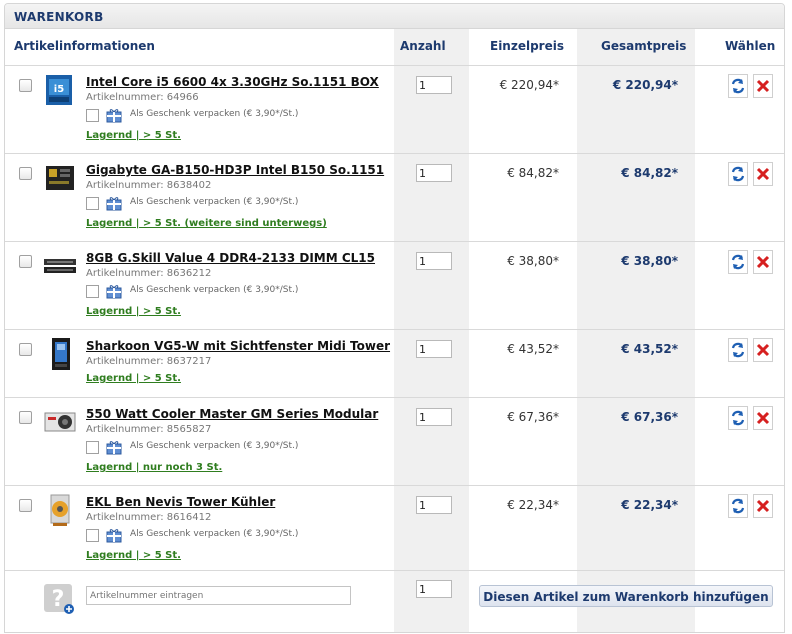 The width and height of the screenshot is (792, 634). What do you see at coordinates (649, 261) in the screenshot?
I see `total-price: € 38,80*` at bounding box center [649, 261].